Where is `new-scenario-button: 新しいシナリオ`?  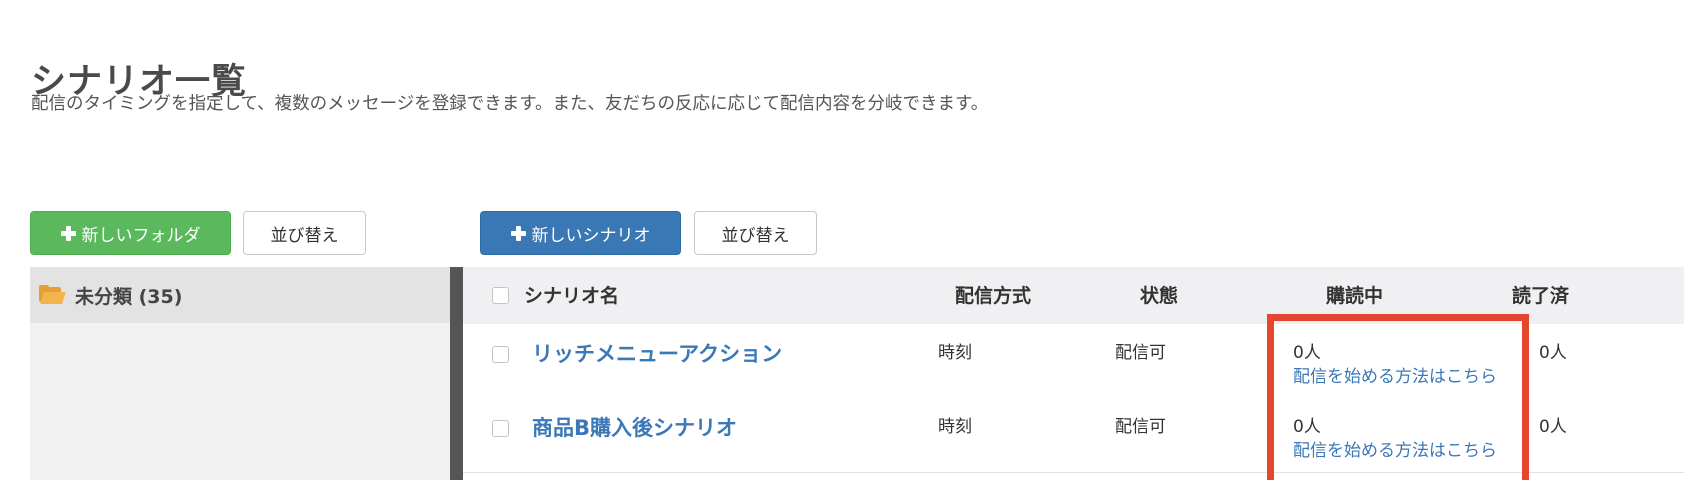
new-scenario-button: 新しいシナリオ is located at coordinates (580, 233).